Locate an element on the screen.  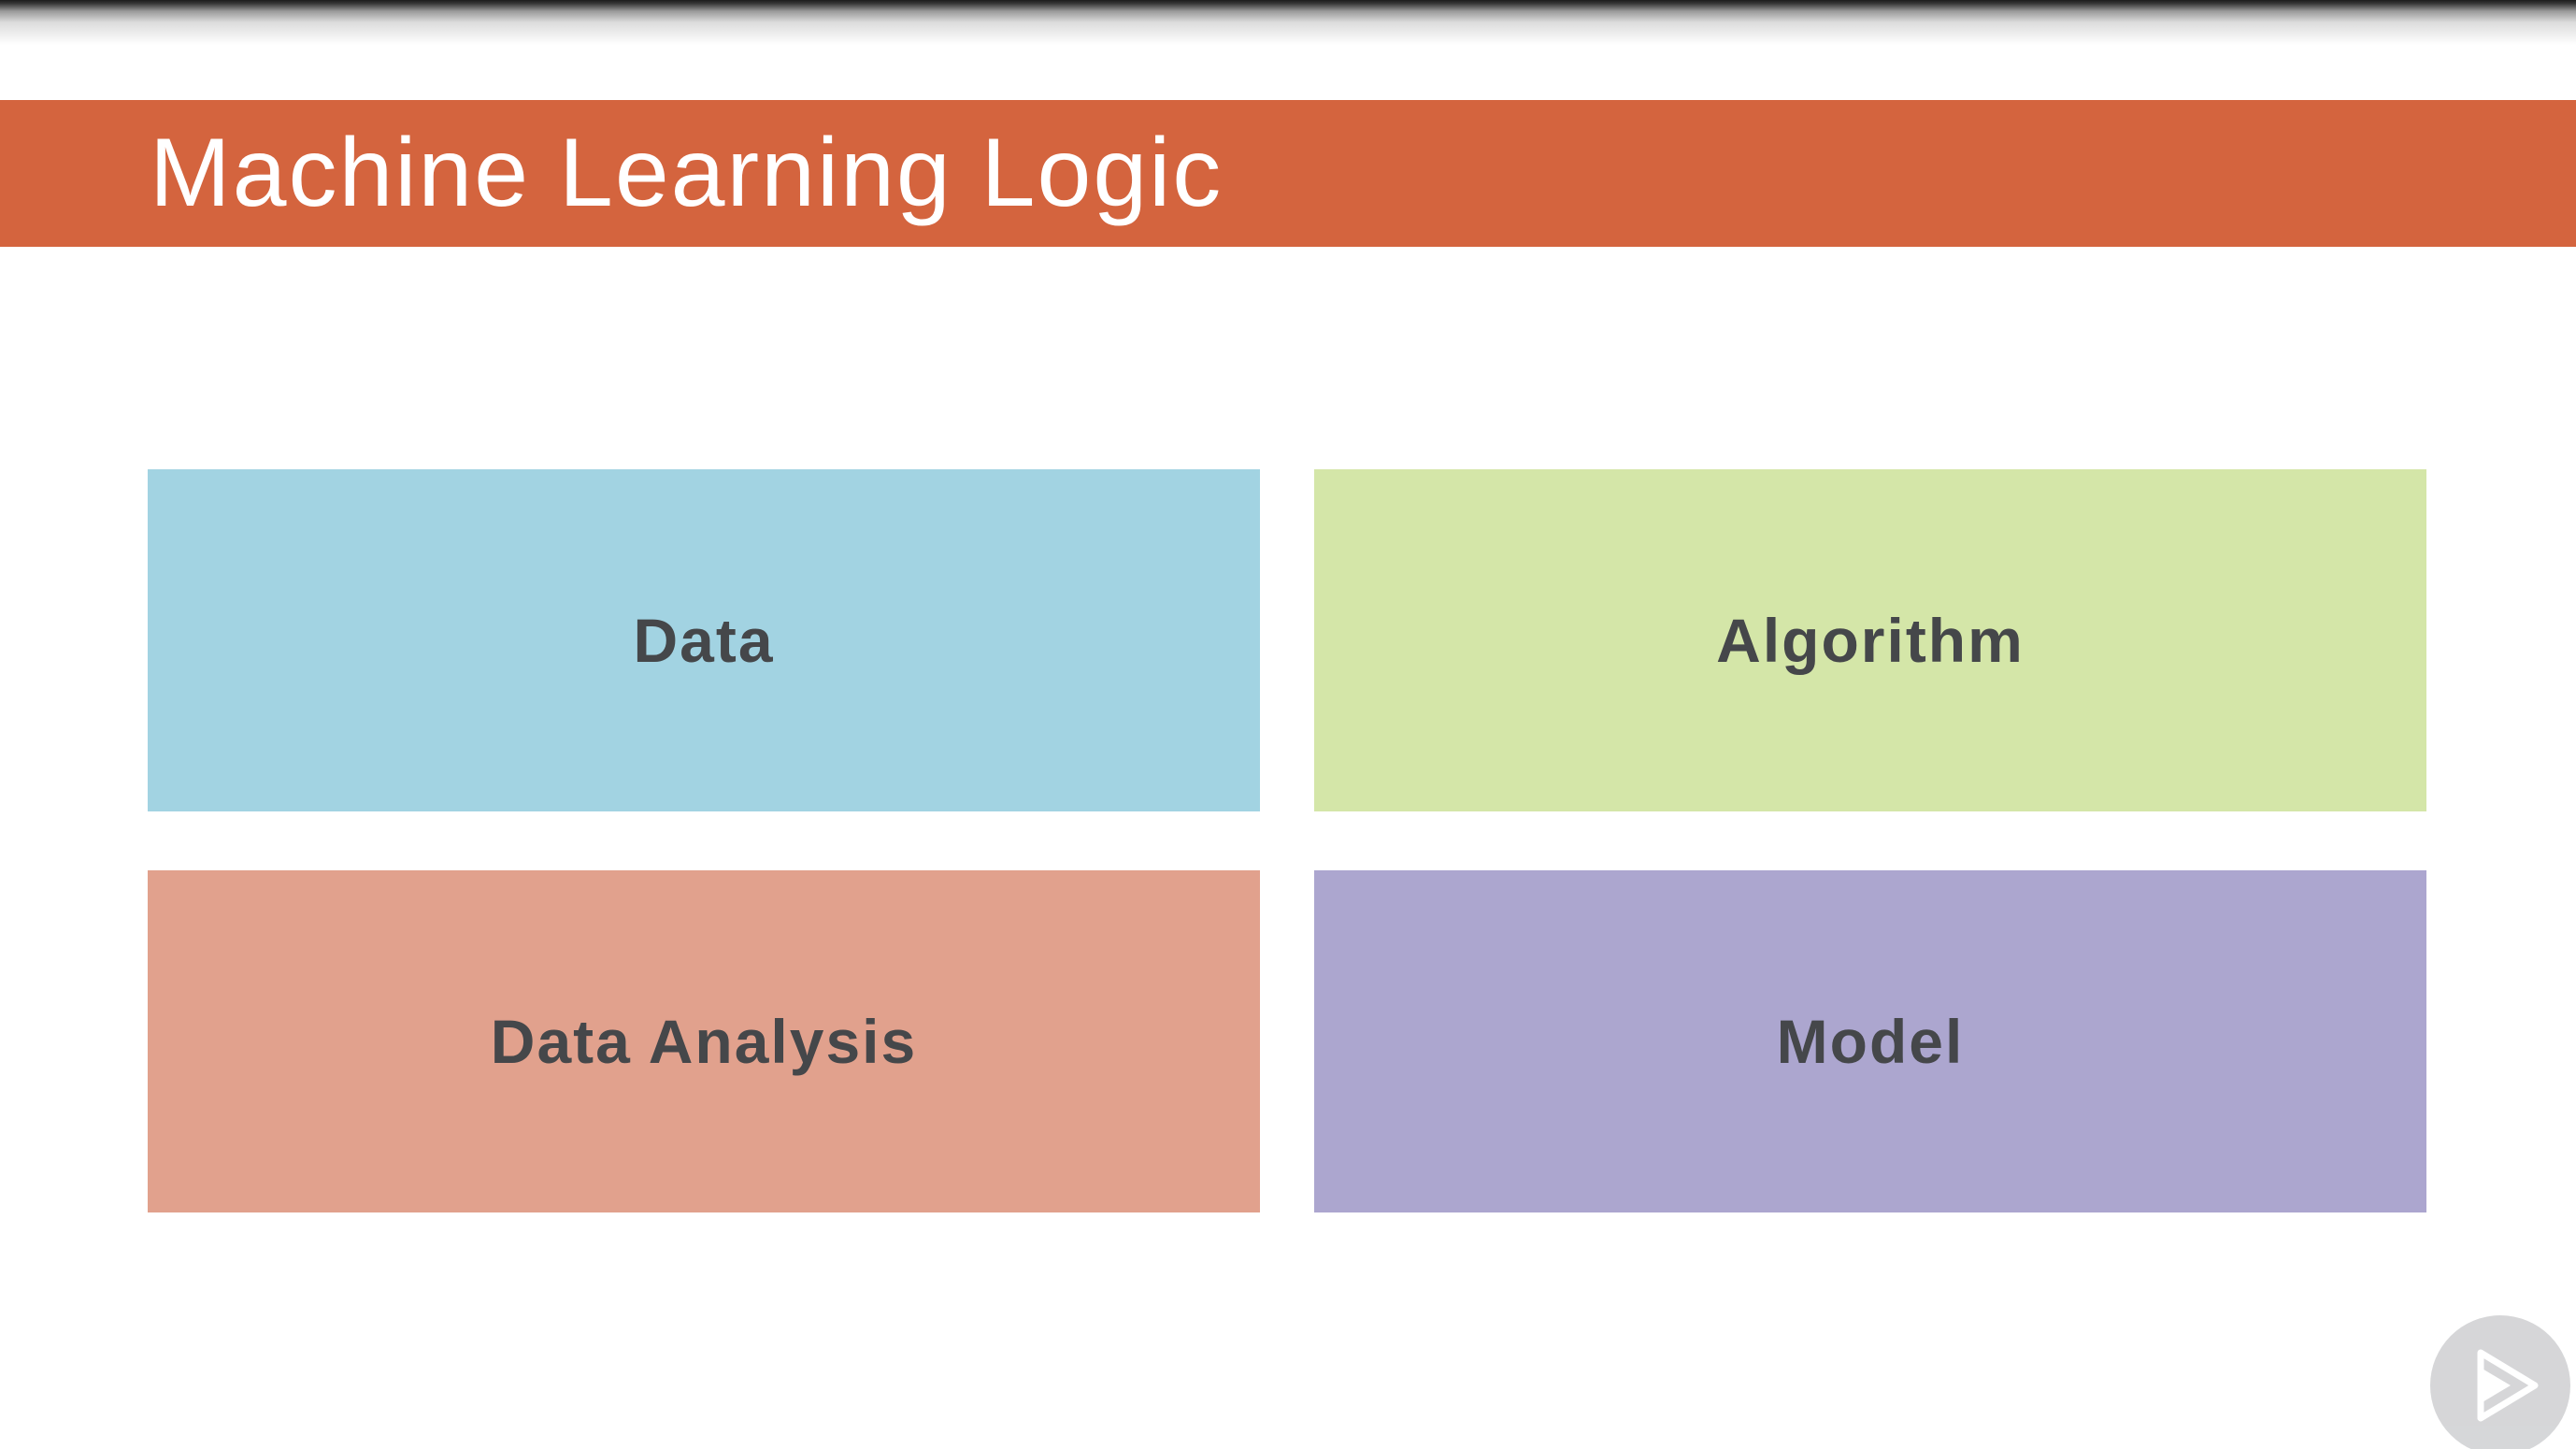
tile-label: Data Analysis is located at coordinates (704, 1041).